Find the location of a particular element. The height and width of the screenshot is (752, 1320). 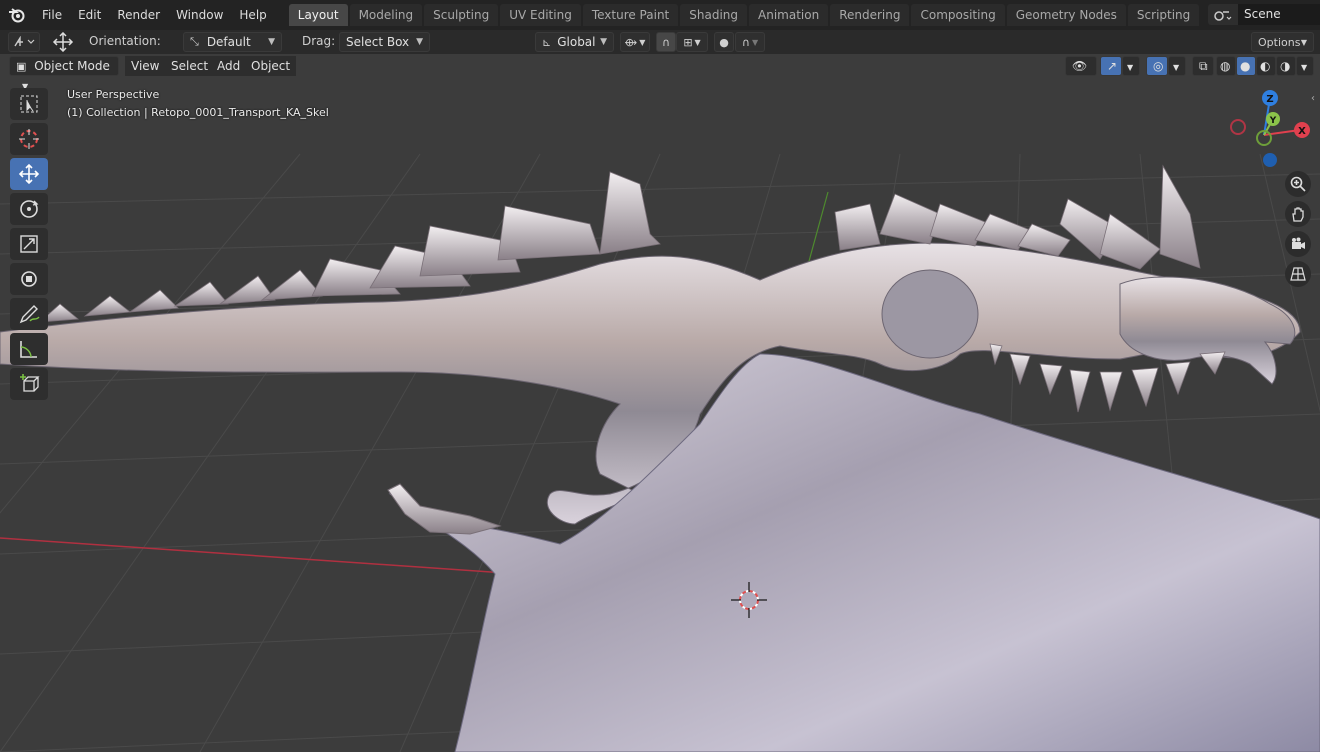

menu-window: Window is located at coordinates (199, 15).